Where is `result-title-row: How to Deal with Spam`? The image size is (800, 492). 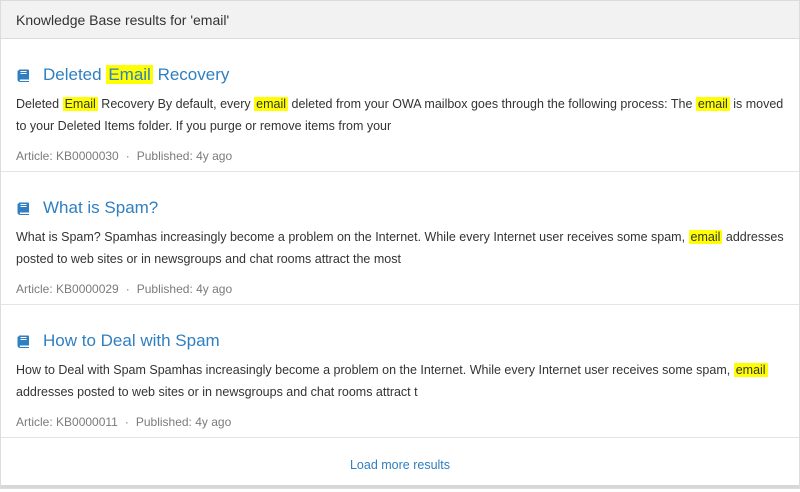 result-title-row: How to Deal with Spam is located at coordinates (400, 341).